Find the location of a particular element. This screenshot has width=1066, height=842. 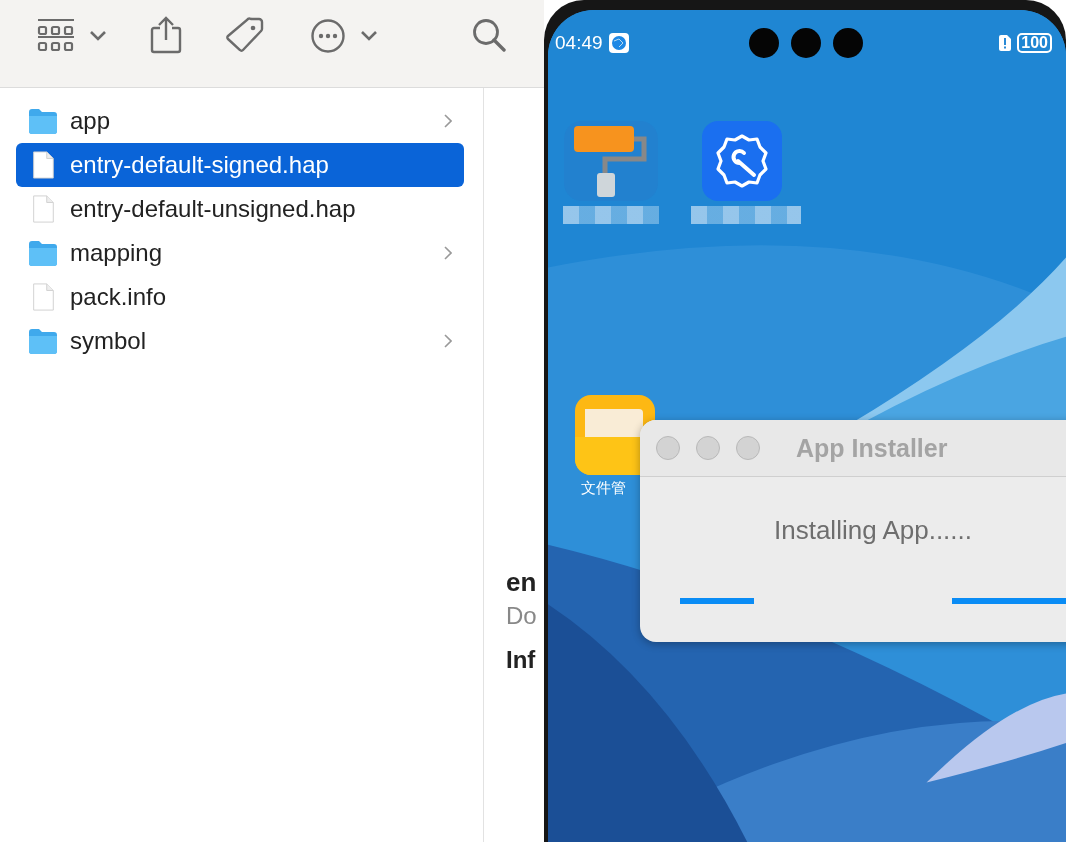

file-row: symbol is located at coordinates (240, 341).